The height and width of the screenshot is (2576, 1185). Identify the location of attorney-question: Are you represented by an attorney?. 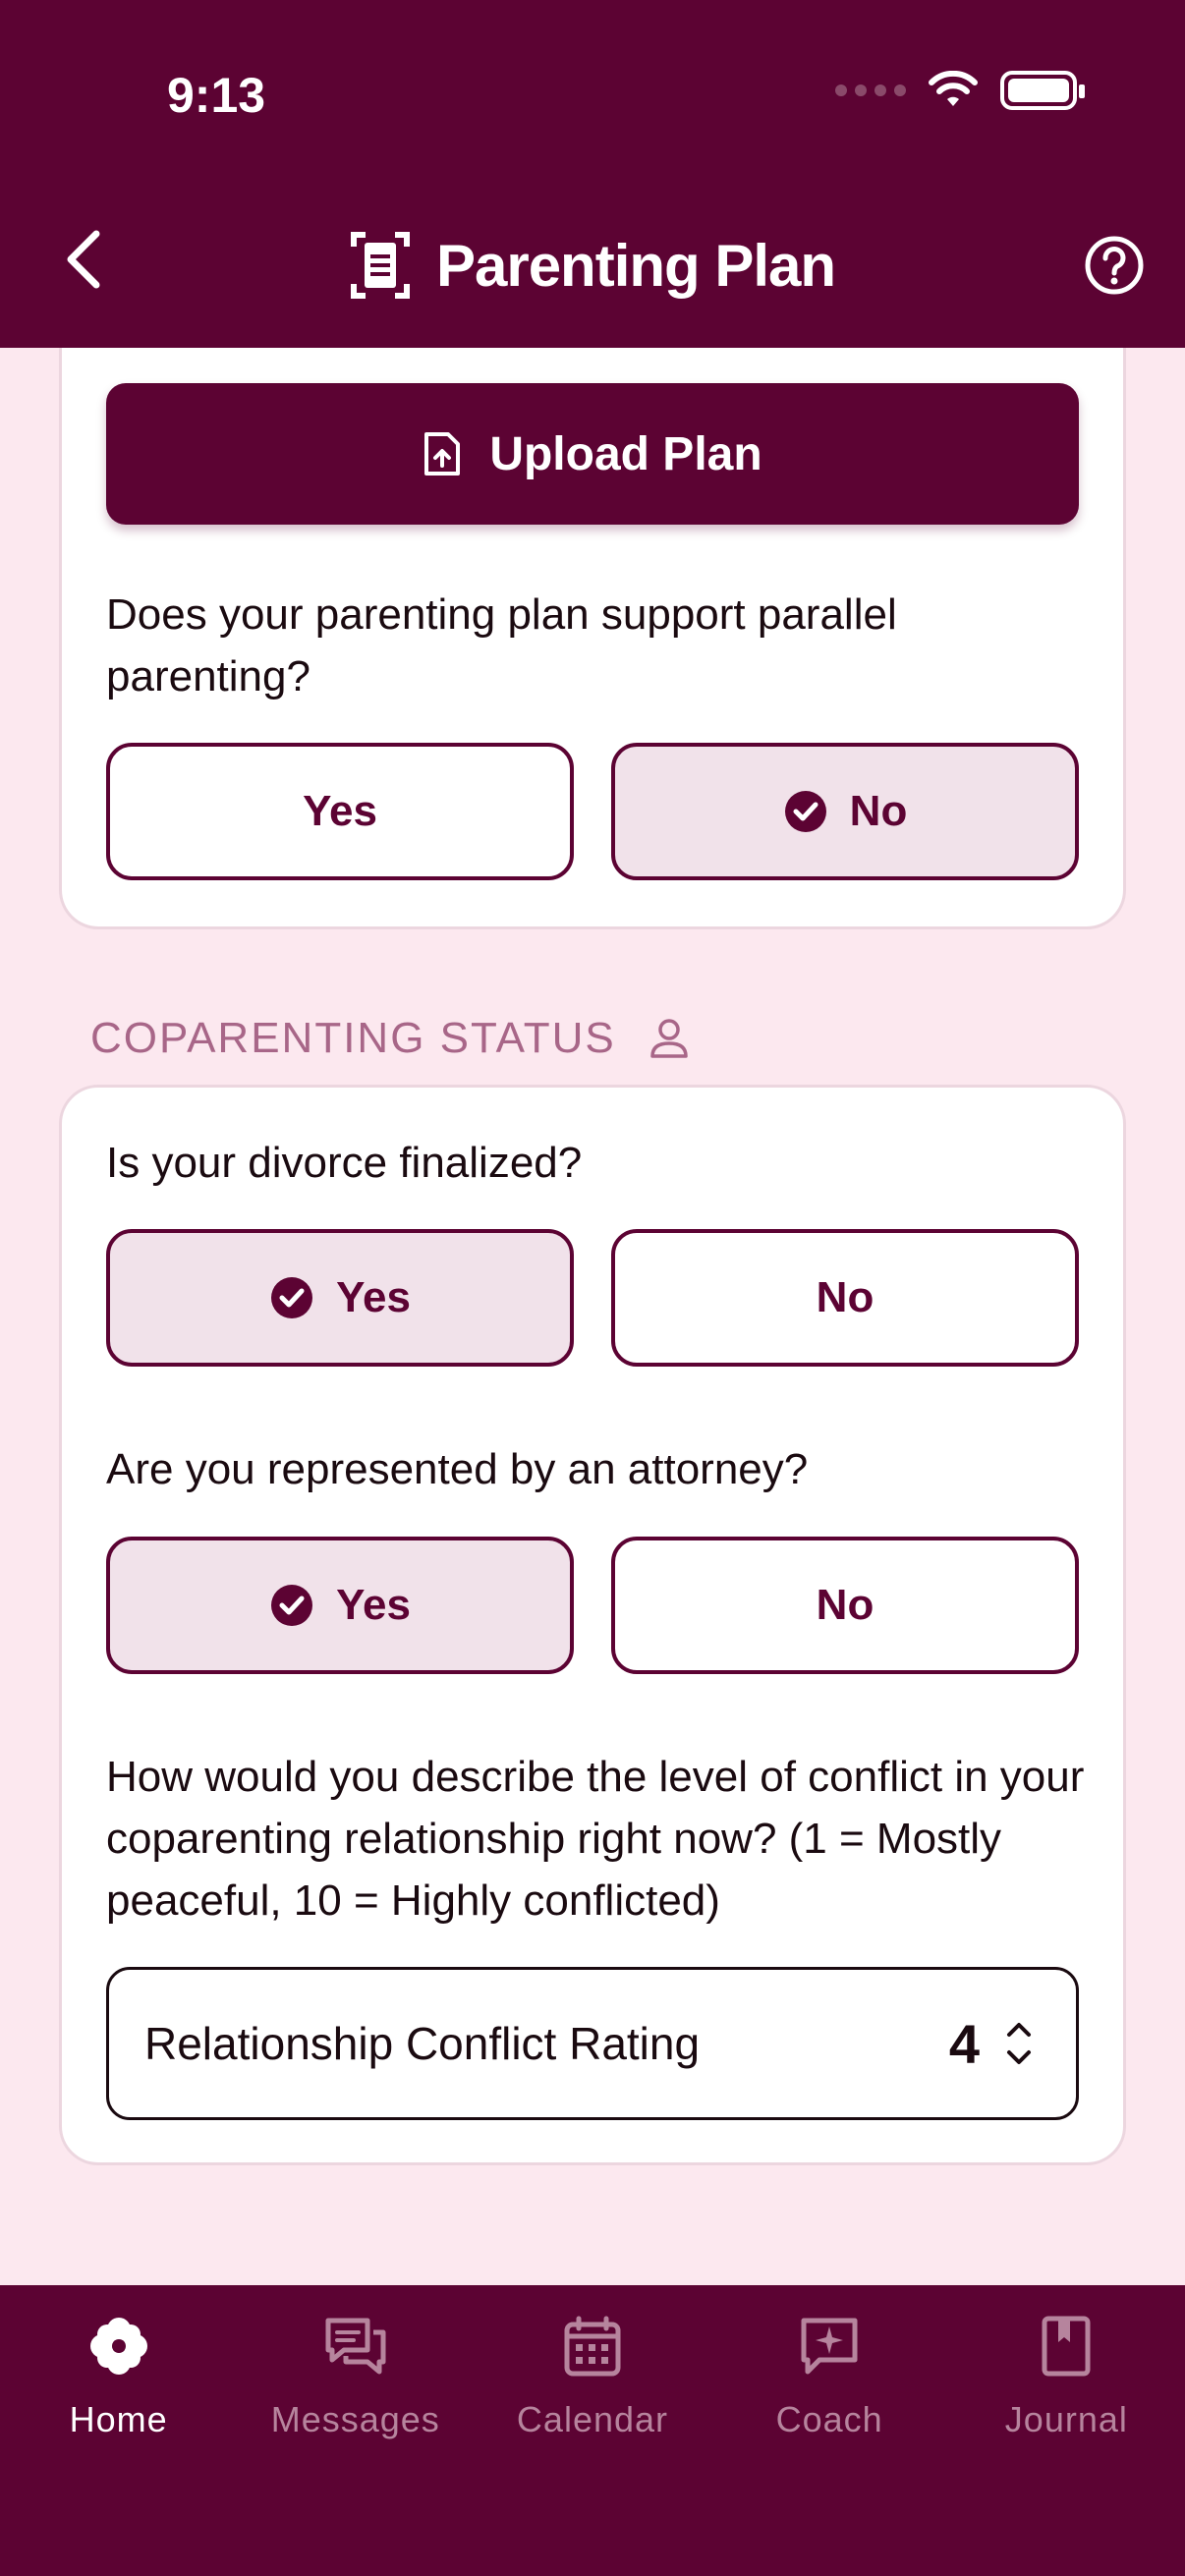
(458, 1469).